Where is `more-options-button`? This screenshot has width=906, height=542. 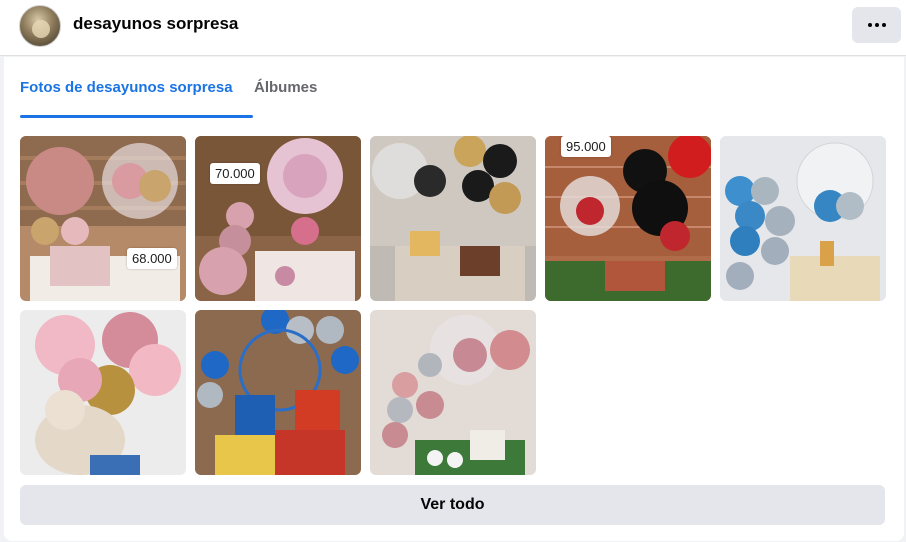 more-options-button is located at coordinates (876, 25).